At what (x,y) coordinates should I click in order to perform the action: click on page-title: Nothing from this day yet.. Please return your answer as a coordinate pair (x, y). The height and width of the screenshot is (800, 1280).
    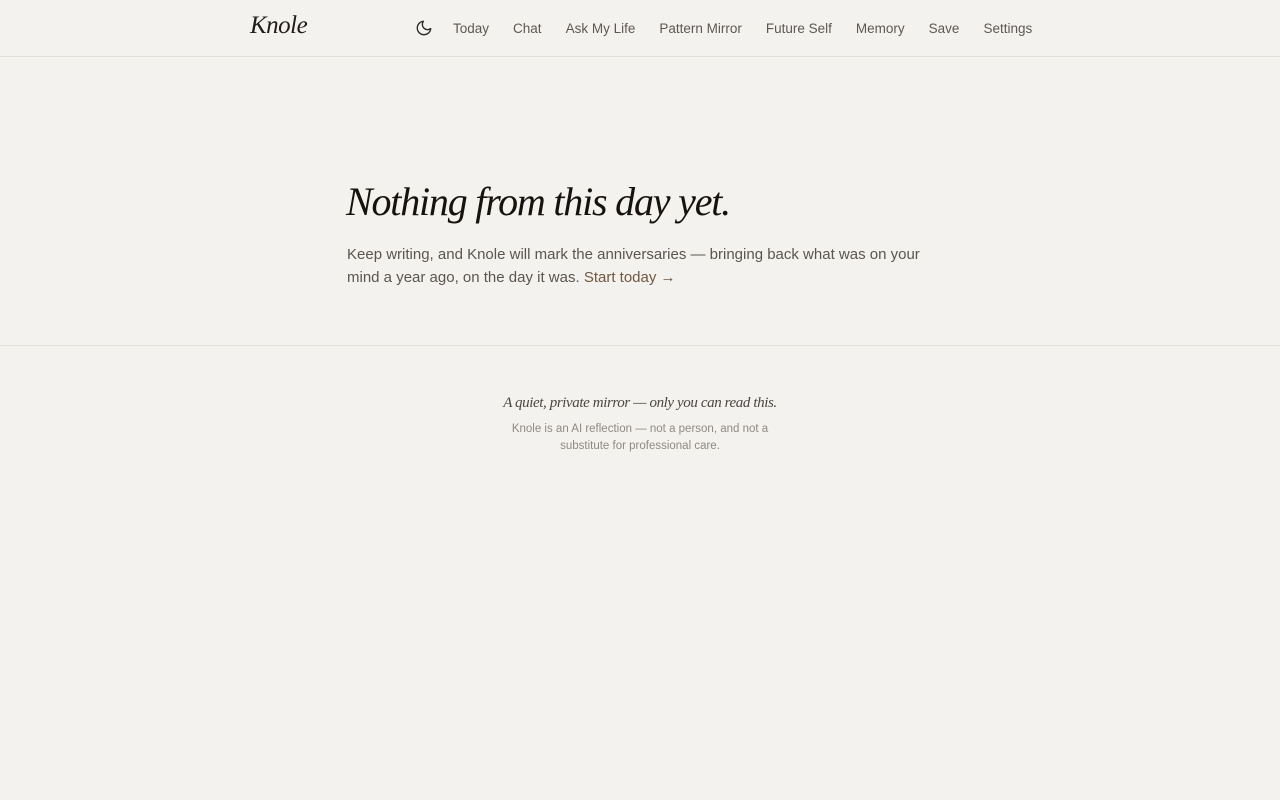
    Looking at the image, I should click on (538, 201).